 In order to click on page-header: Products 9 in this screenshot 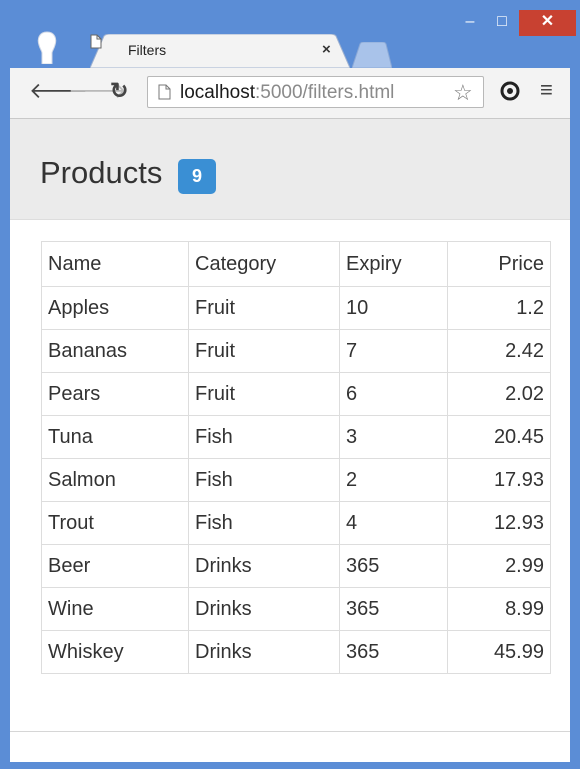, I will do `click(290, 169)`.